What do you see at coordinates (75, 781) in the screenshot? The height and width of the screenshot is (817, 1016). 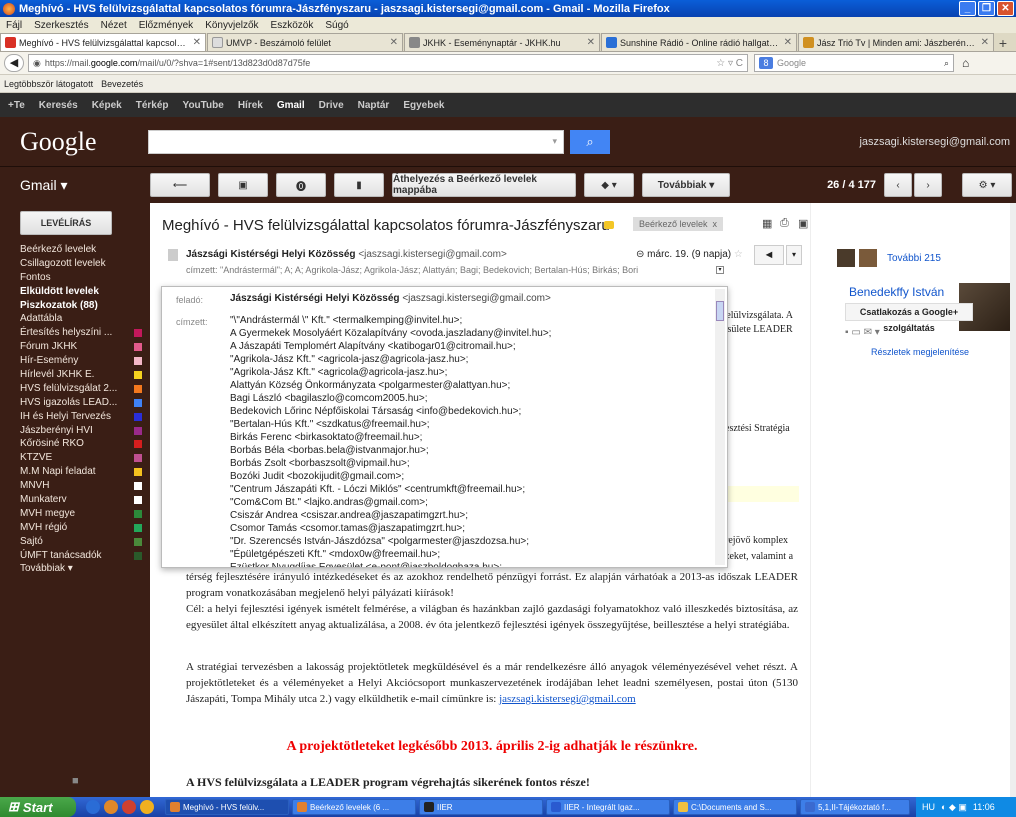 I see `chat-icon: ■` at bounding box center [75, 781].